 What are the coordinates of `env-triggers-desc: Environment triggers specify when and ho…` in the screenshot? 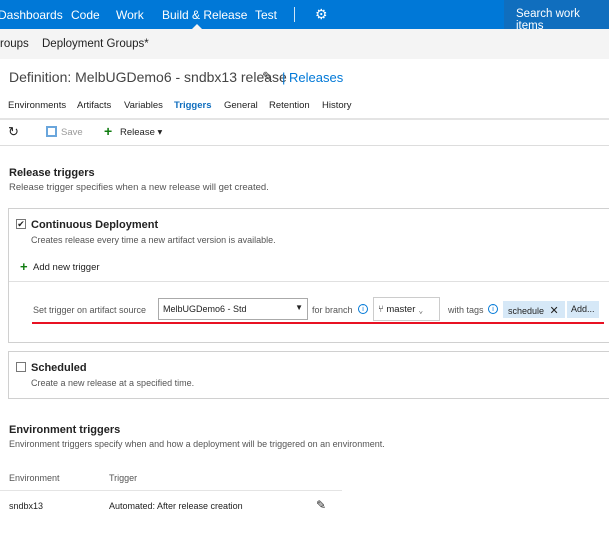 It's located at (197, 444).